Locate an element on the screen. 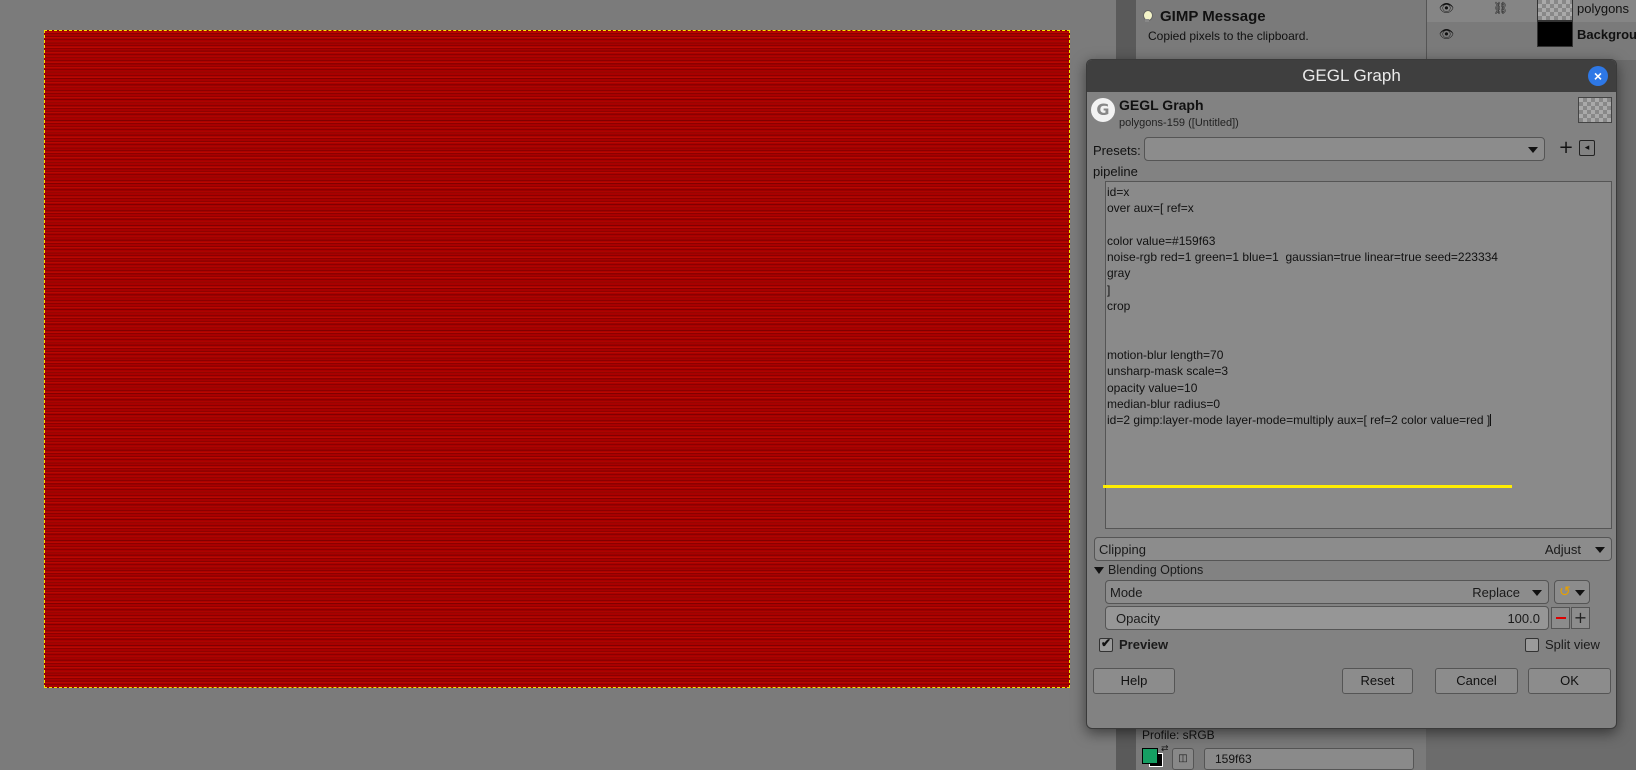  gegl-logo-icon: G is located at coordinates (1103, 110).